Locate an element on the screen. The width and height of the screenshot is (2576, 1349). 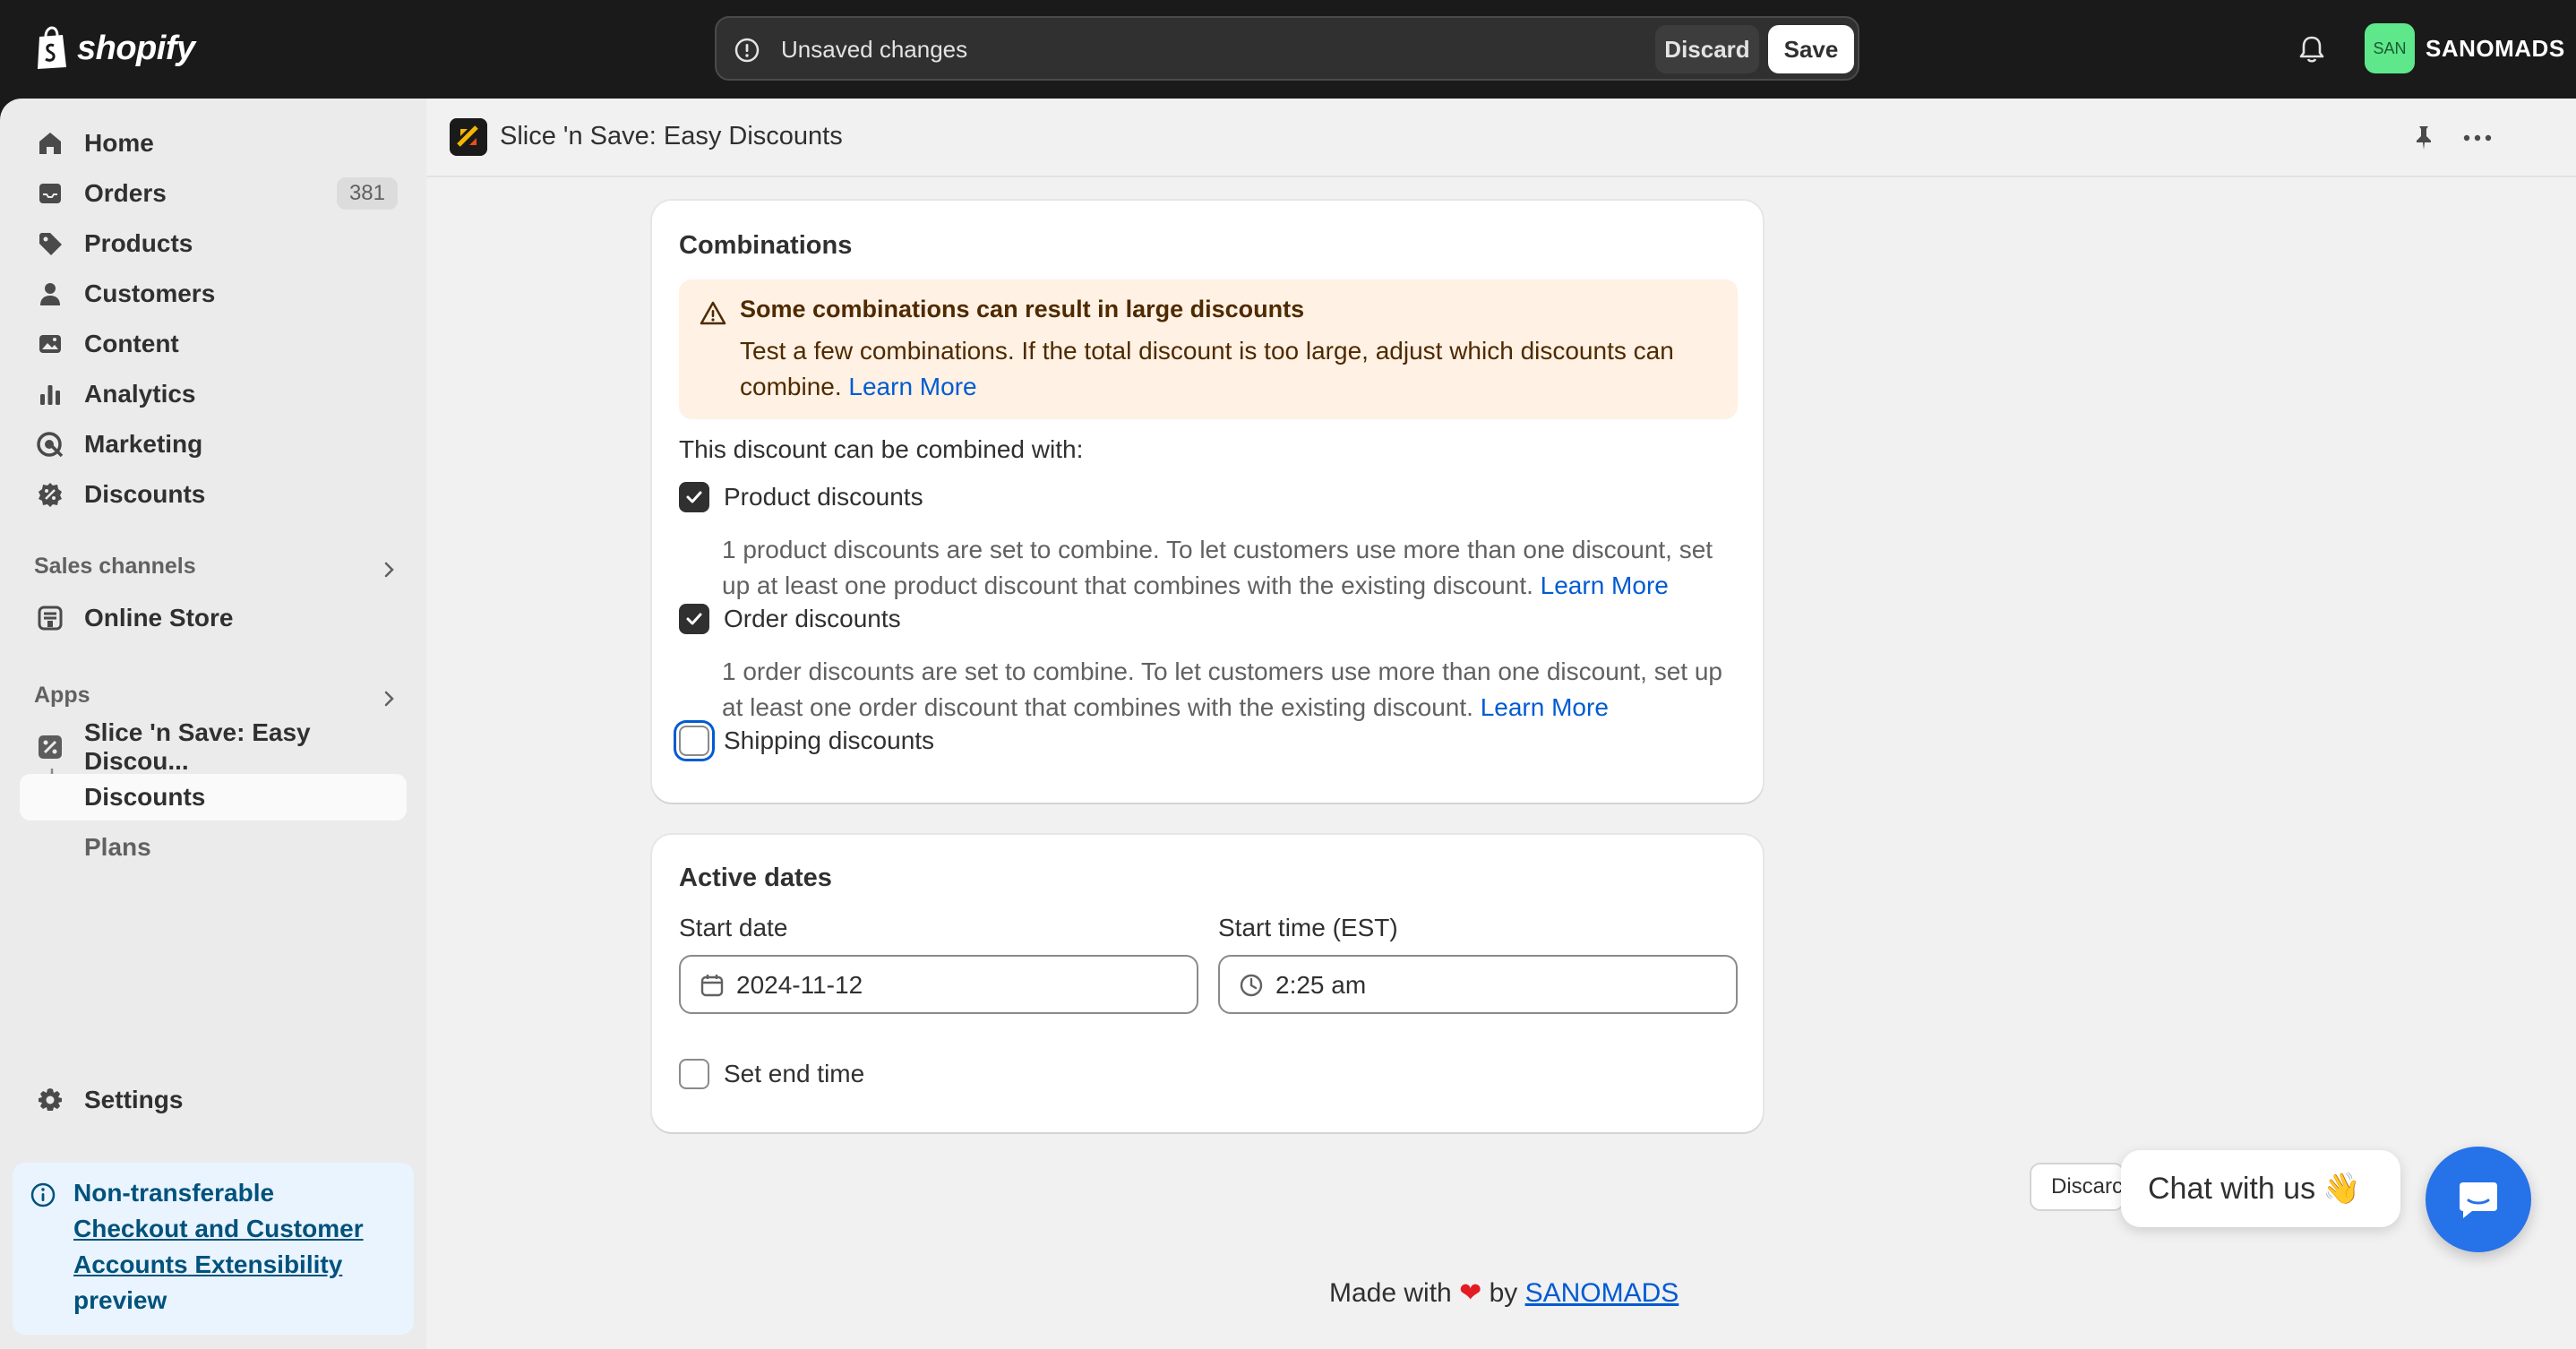
combine-intro-text: This discount can be combined with: is located at coordinates (881, 449).